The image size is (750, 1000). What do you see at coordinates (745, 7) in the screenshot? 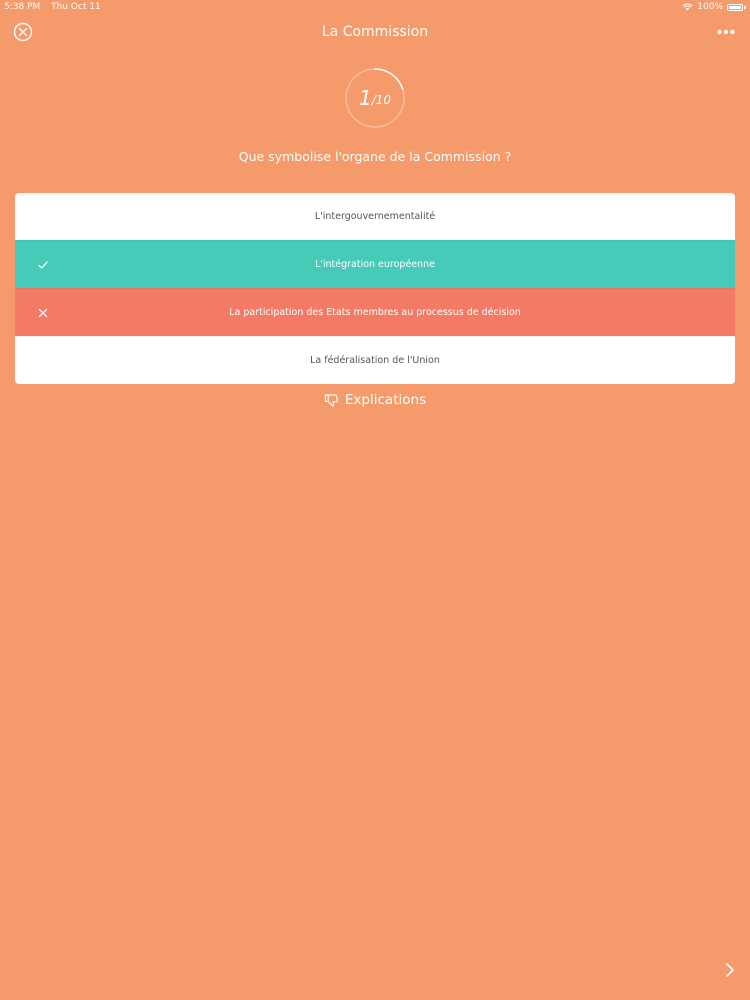
I see `battery-tip` at bounding box center [745, 7].